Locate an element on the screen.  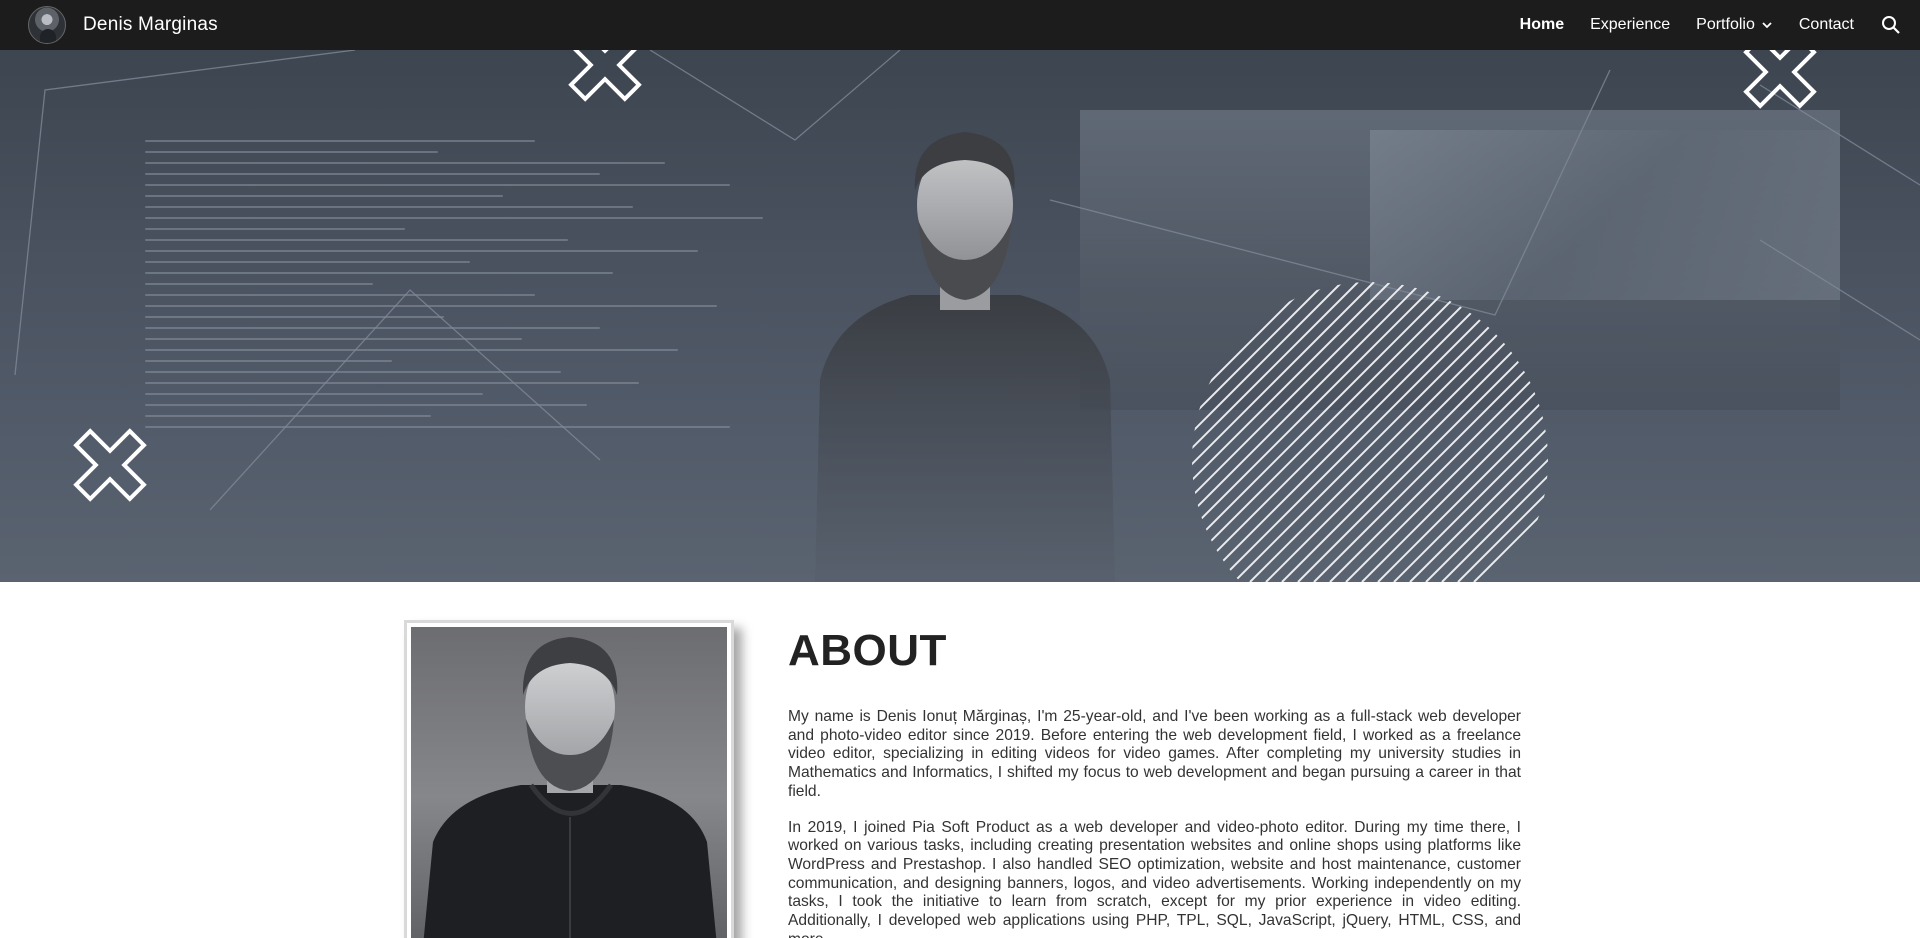
about-portrait is located at coordinates (569, 782).